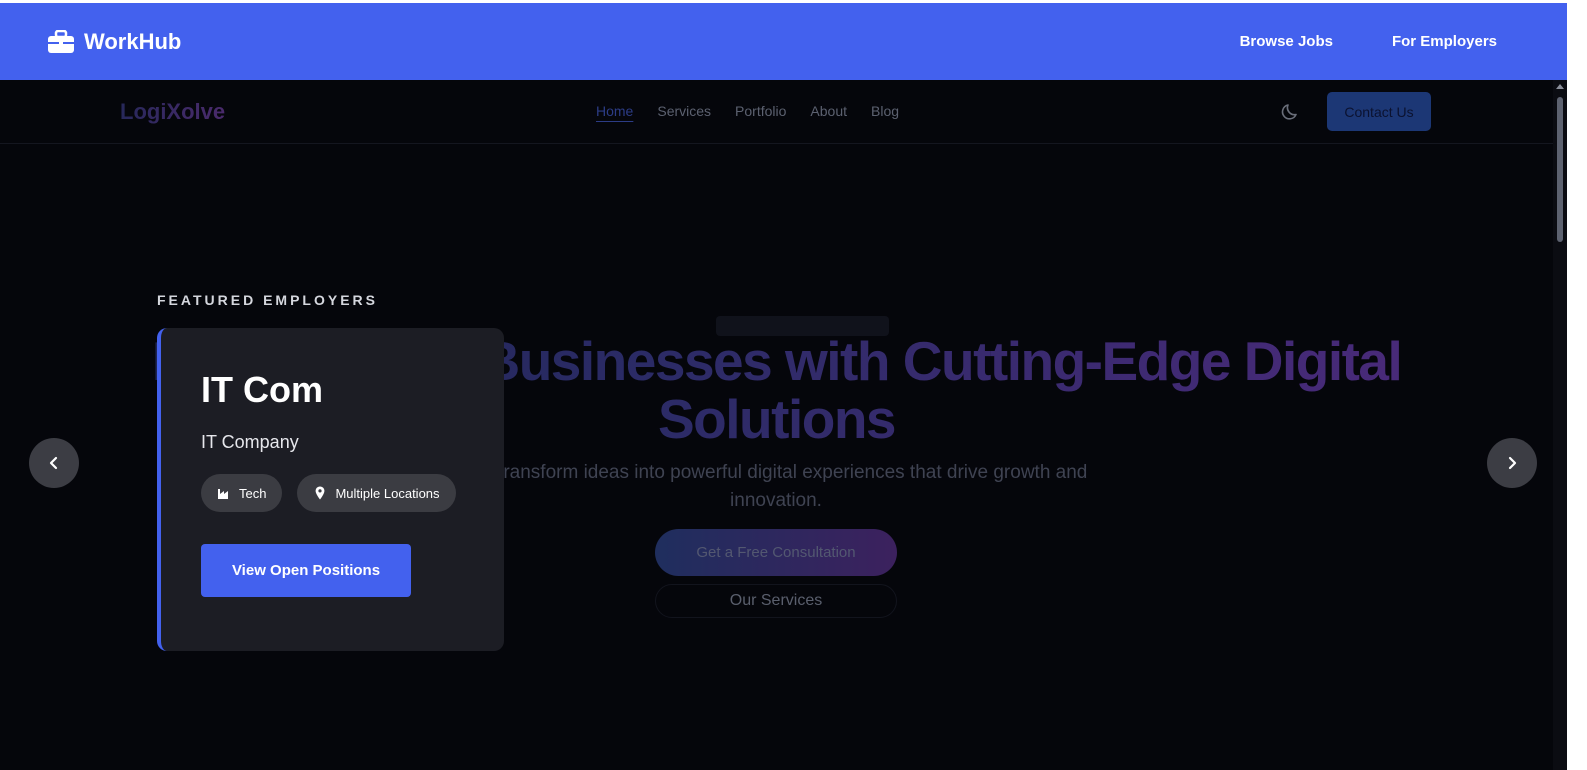 The height and width of the screenshot is (770, 1587). I want to click on workhub-nav: Browse Jobs For Employers, so click(1368, 41).